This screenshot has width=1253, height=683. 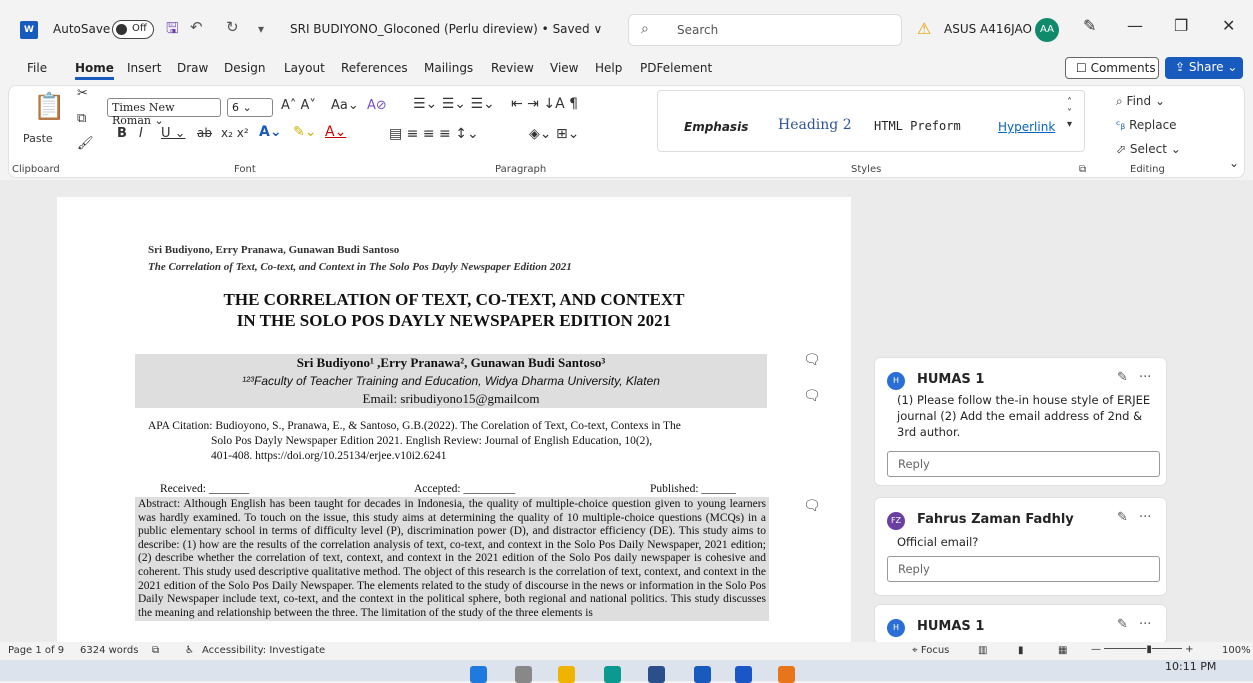 I want to click on tab-mailings: Mailings, so click(x=448, y=68).